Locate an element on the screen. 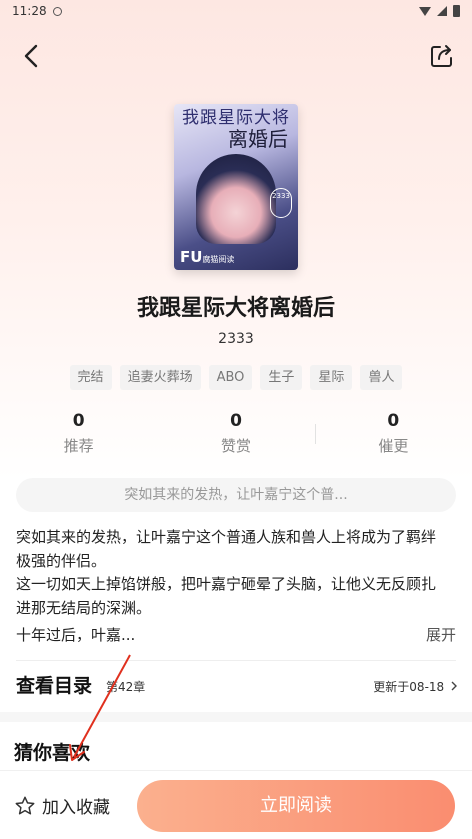 Image resolution: width=472 pixels, height=839 pixels. tag: 星际 is located at coordinates (331, 377).